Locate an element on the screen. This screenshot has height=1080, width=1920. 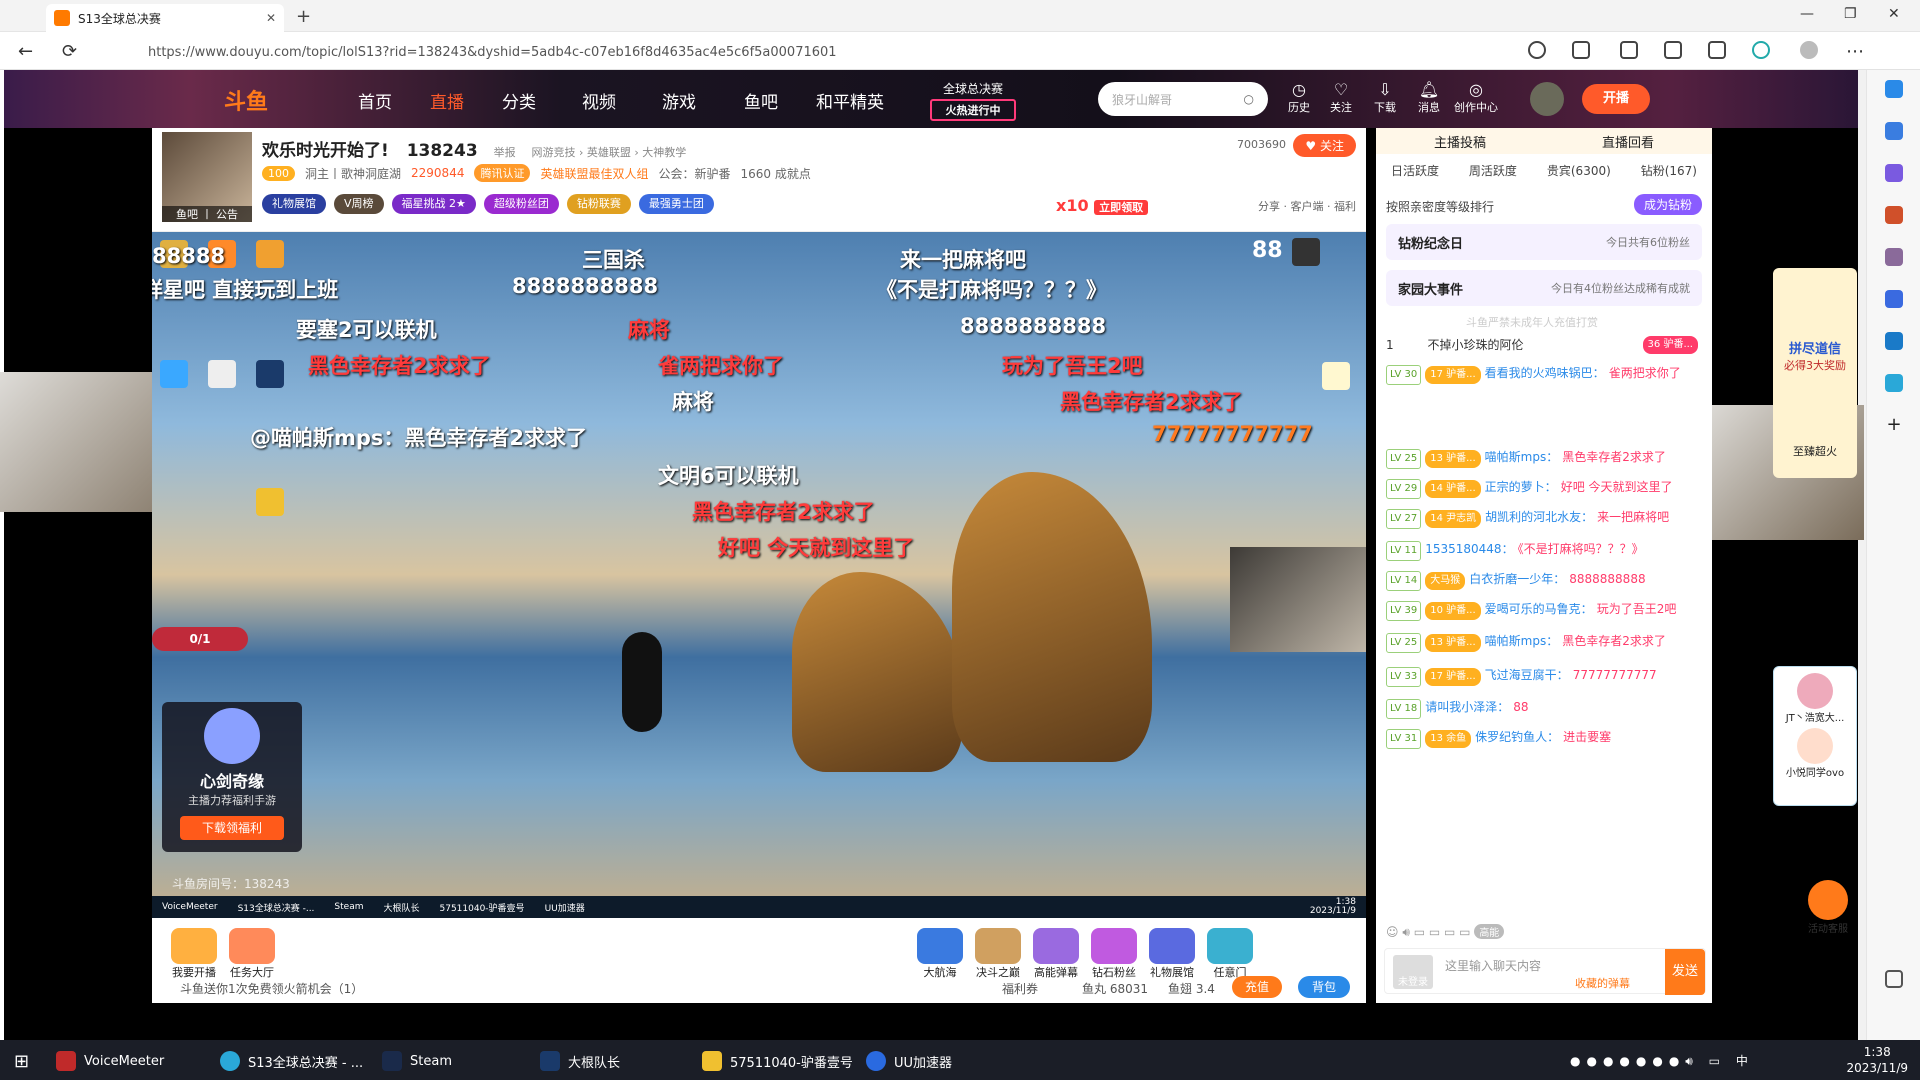
collections-icon is located at coordinates (1717, 50).